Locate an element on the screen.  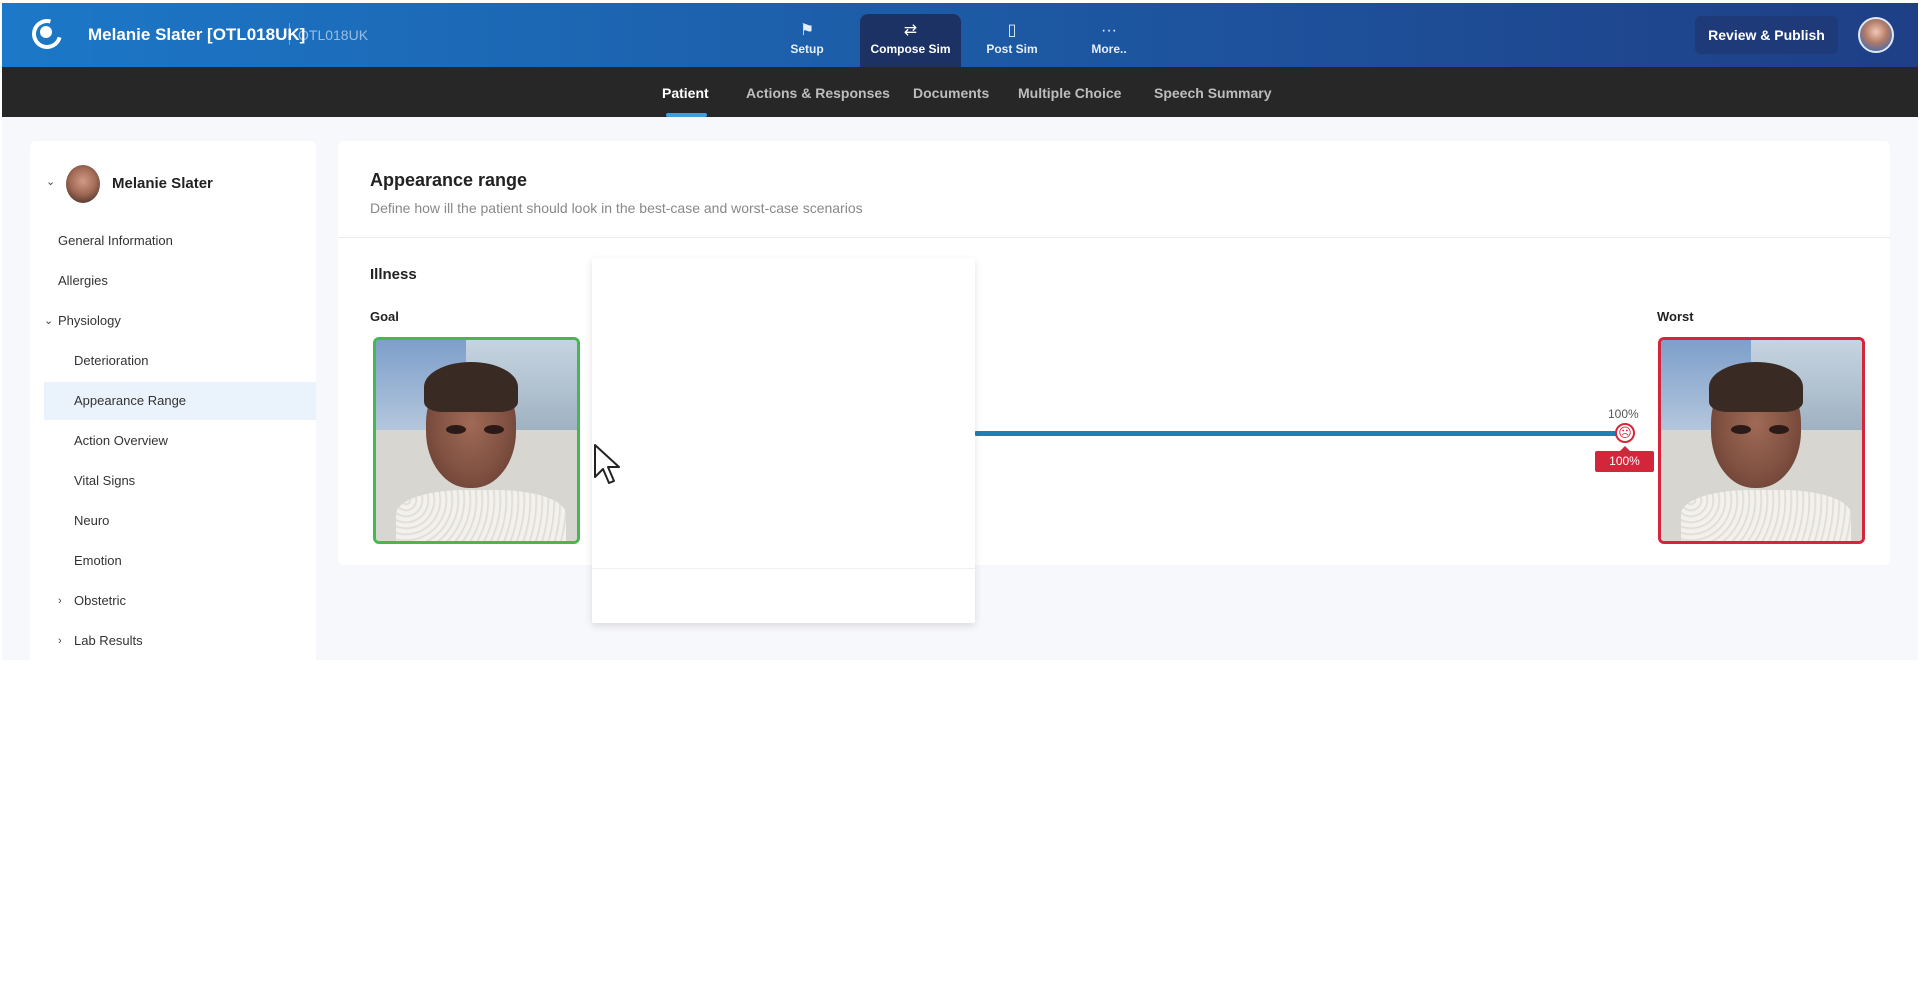
compose-icon: ⇄ is located at coordinates (910, 30).